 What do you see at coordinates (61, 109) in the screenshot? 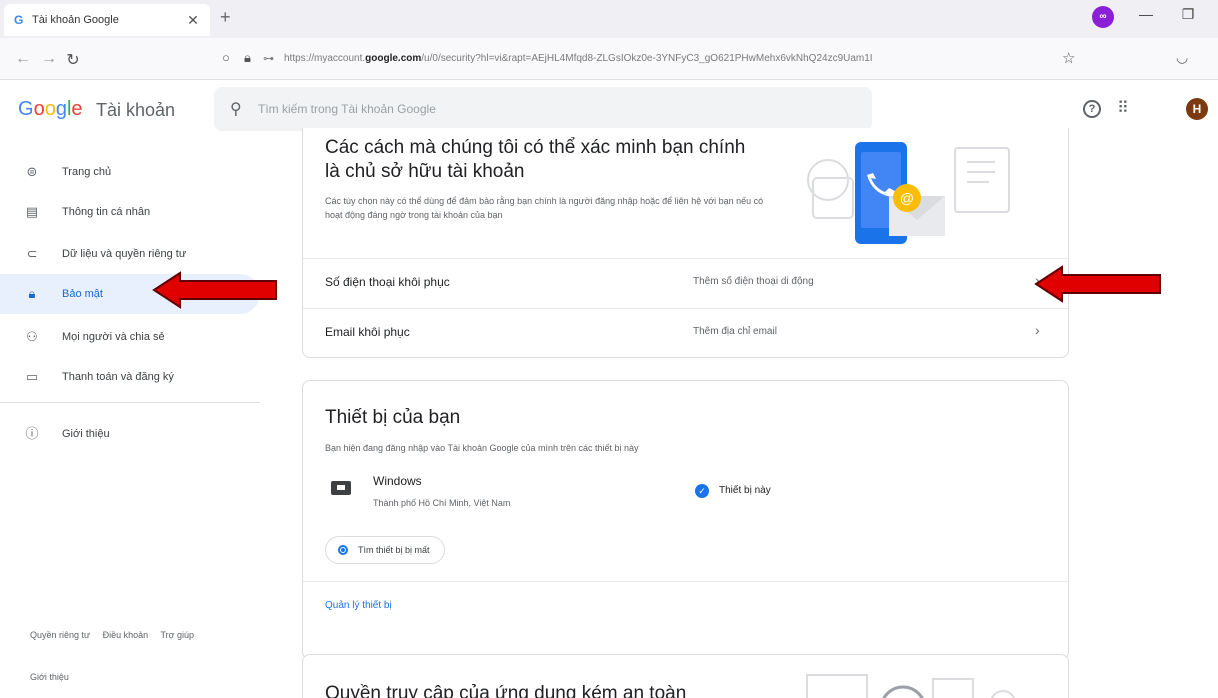
I see `logo-letter: g` at bounding box center [61, 109].